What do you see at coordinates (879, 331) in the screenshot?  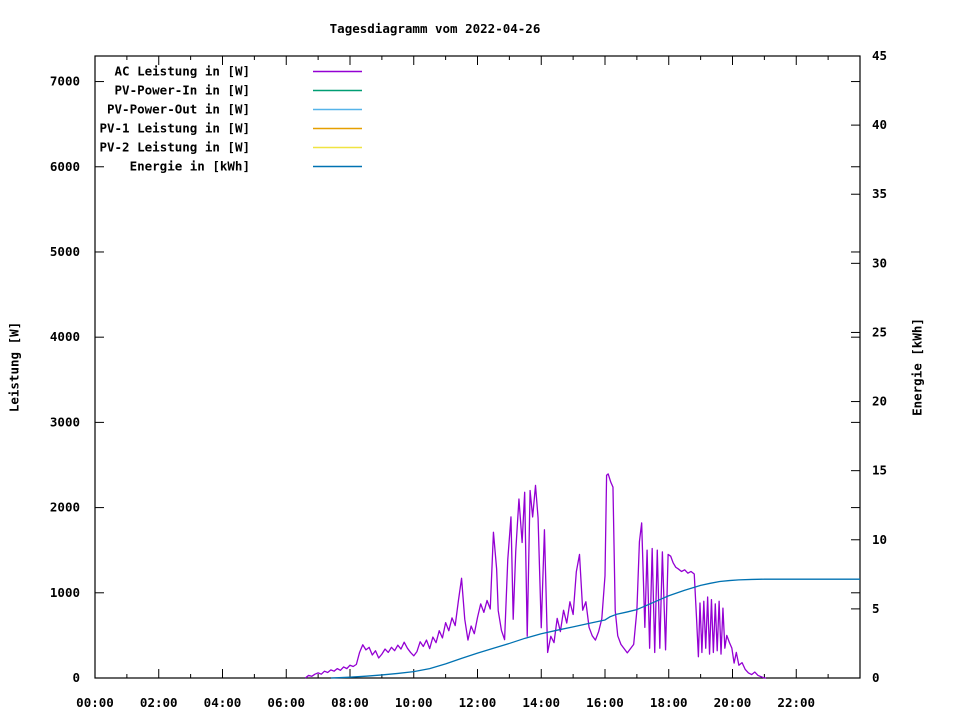 I see `y2-tick-label: 25` at bounding box center [879, 331].